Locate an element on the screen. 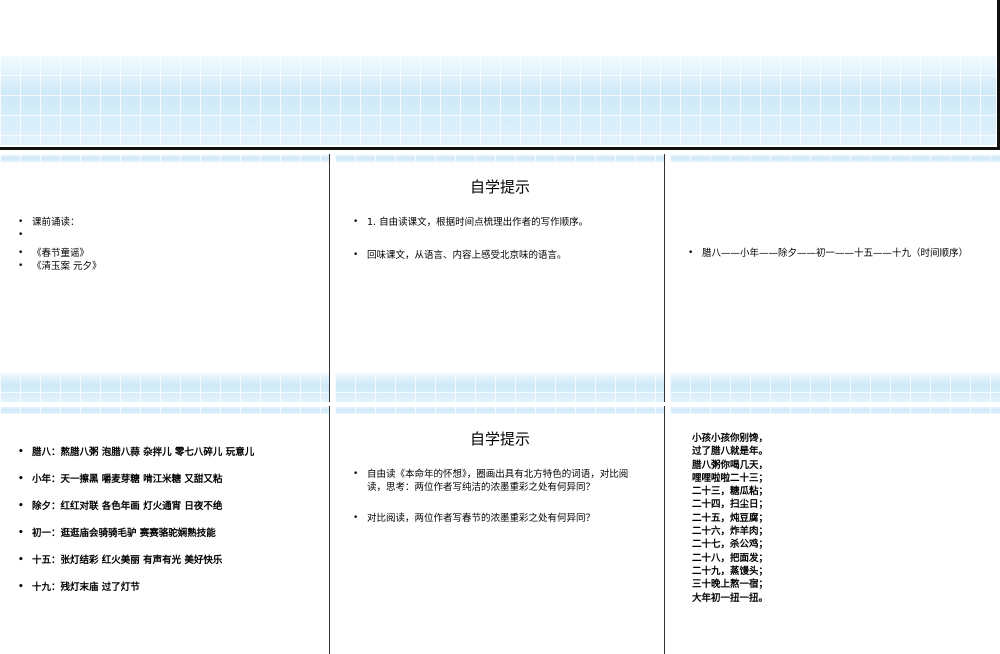  poem-line: 二十五，炖豆腐； is located at coordinates (730, 518).